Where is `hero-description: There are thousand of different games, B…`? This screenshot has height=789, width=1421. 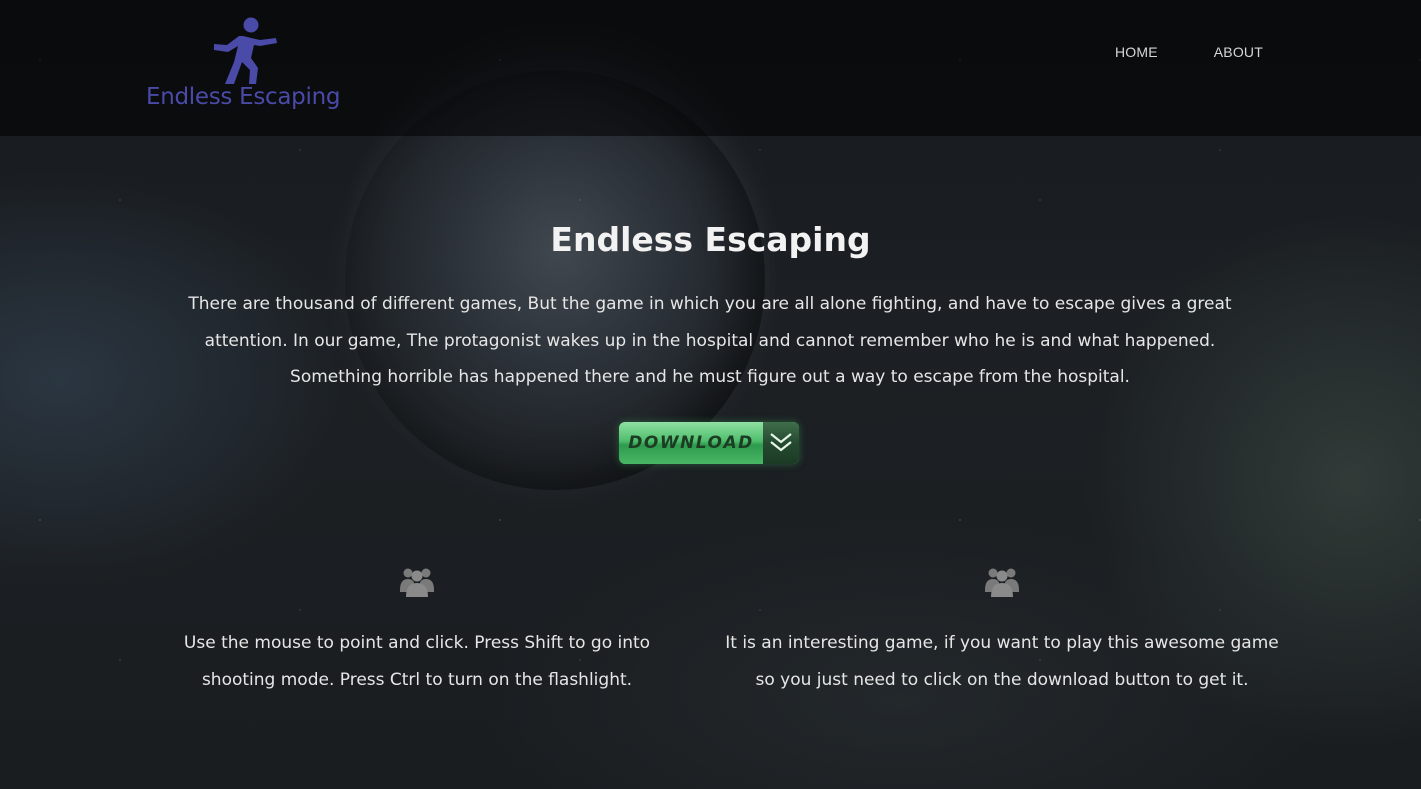
hero-description: There are thousand of different games, B… is located at coordinates (710, 340).